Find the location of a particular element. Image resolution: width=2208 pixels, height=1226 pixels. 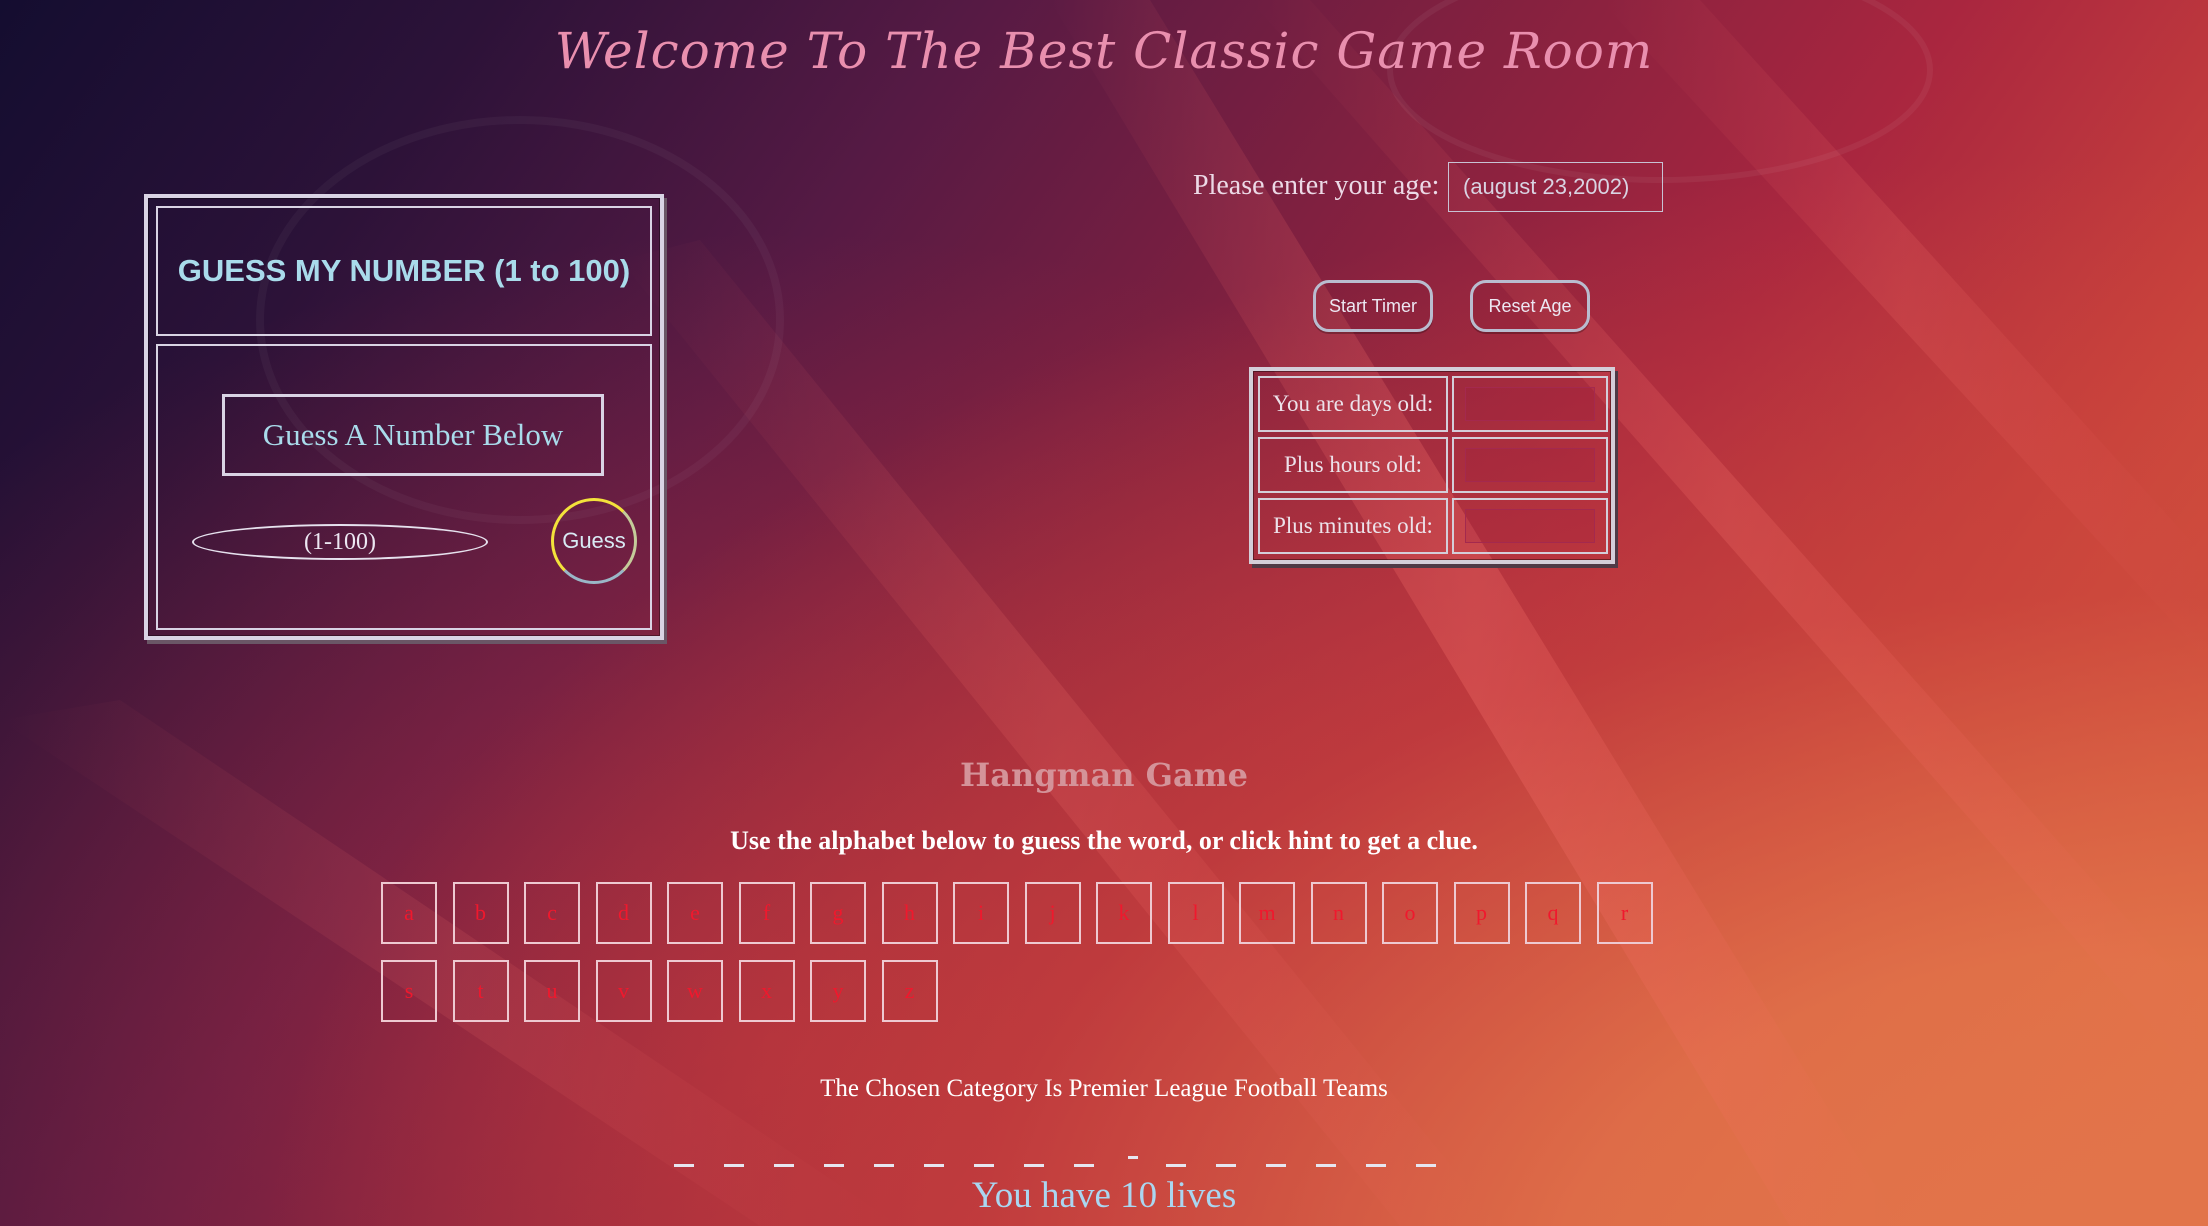

letter-button-l: l is located at coordinates (1195, 913).